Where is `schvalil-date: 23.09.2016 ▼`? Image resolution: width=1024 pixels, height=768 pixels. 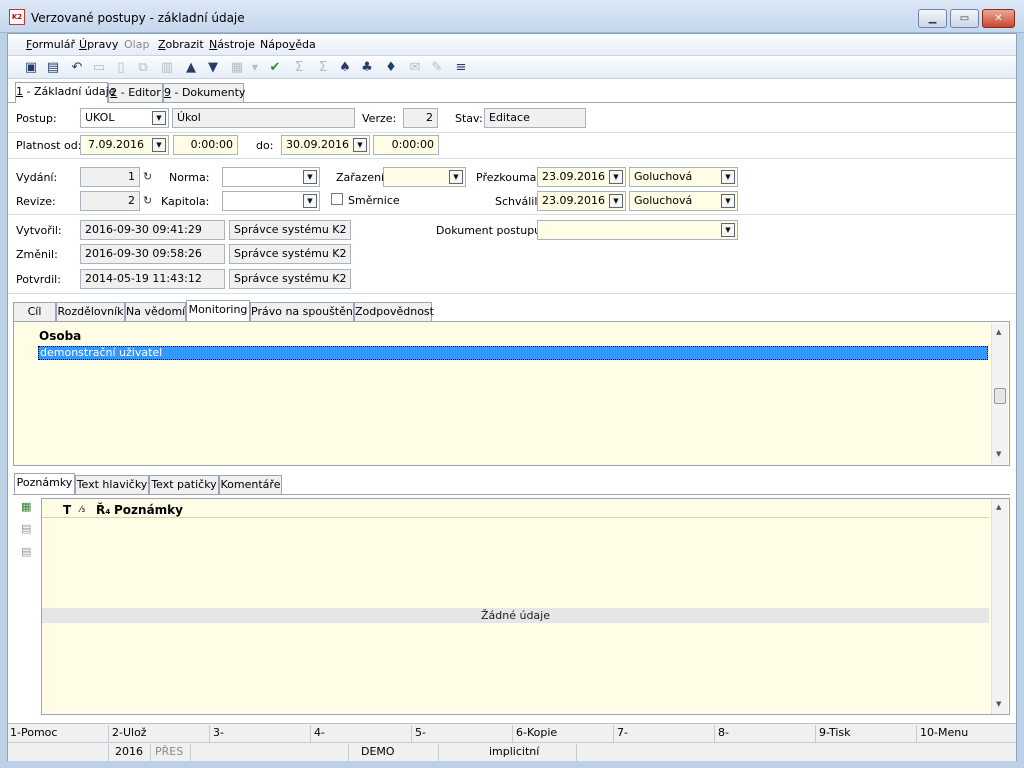 schvalil-date: 23.09.2016 ▼ is located at coordinates (581, 201).